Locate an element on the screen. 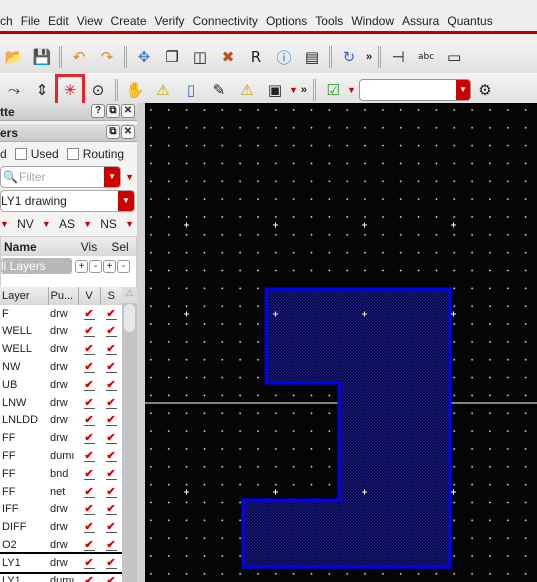  ns-option: NS is located at coordinates (108, 224).